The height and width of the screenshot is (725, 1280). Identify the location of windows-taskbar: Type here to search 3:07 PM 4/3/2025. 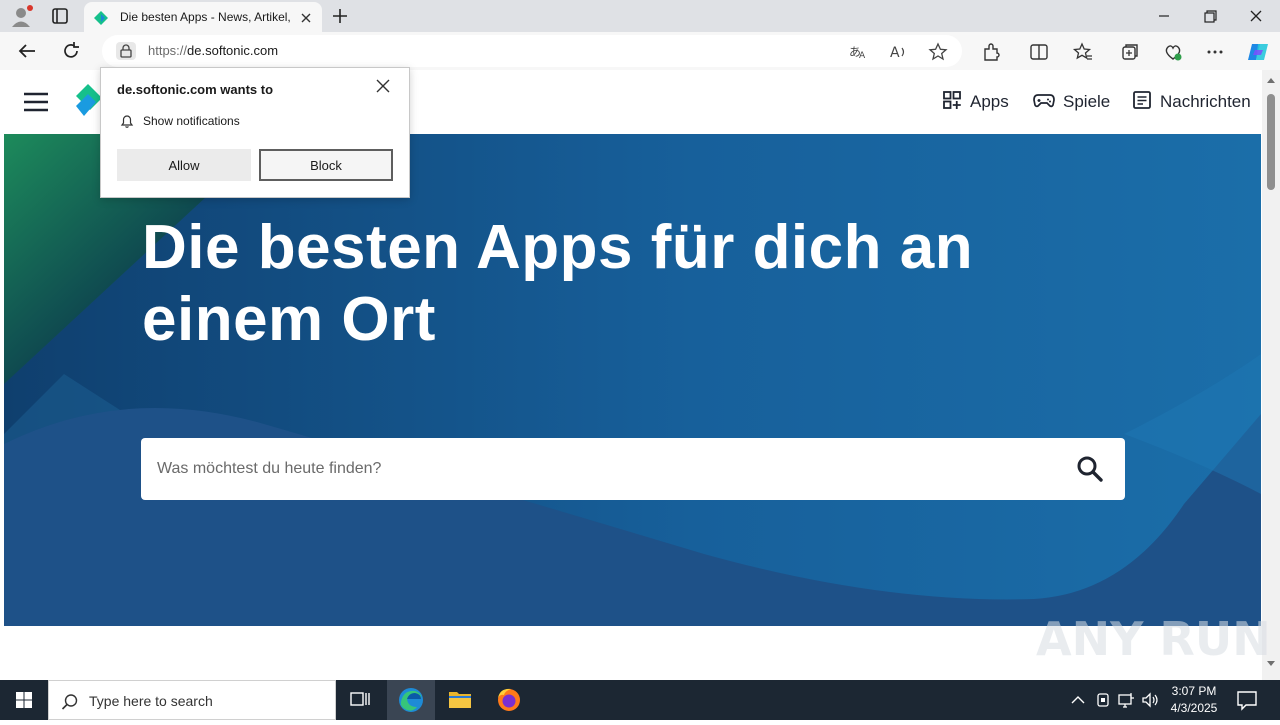
(640, 700).